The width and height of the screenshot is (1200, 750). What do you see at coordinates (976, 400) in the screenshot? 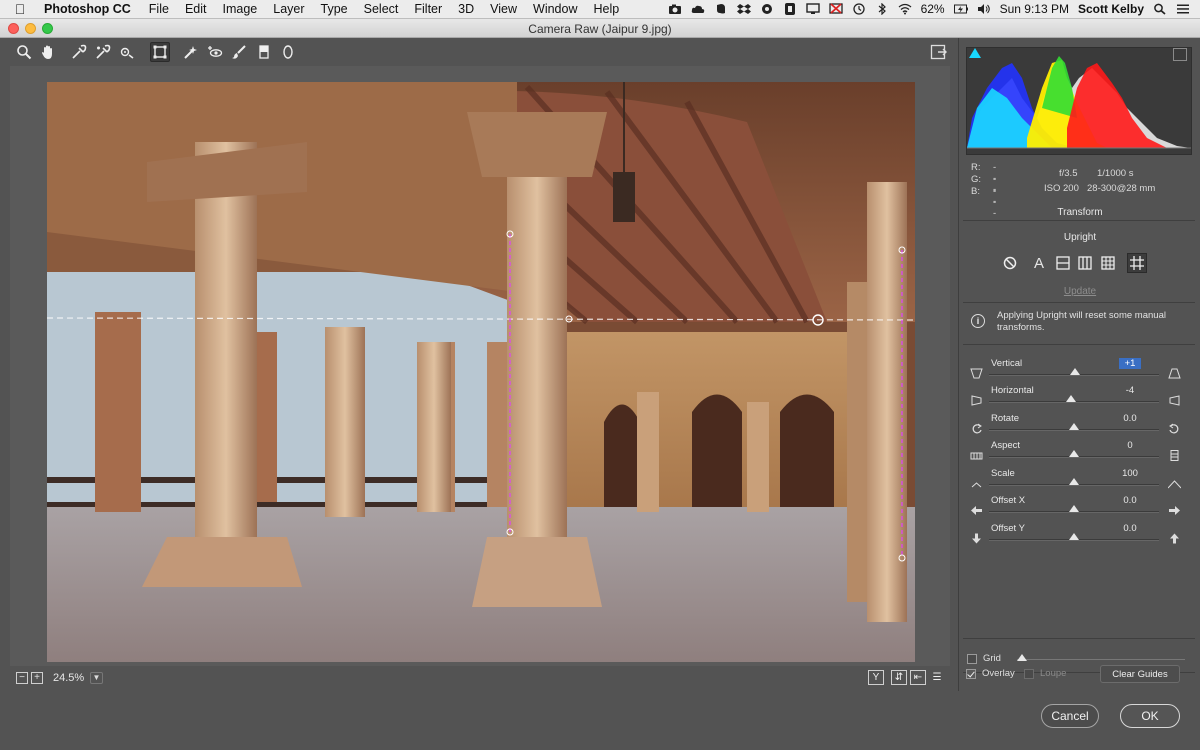
I see `horizontal-decrease-icon` at bounding box center [976, 400].